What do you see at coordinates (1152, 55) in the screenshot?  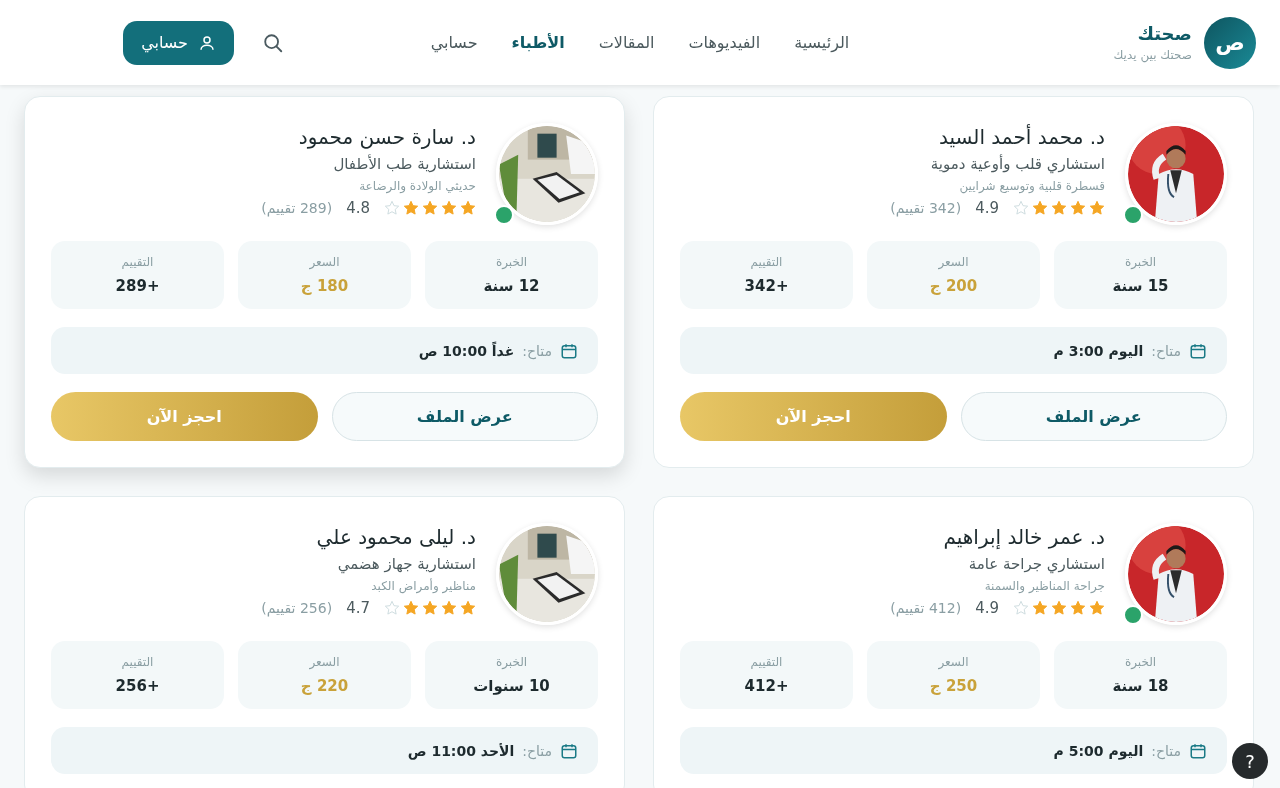 I see `brand-tagline: صحتك بين يديك` at bounding box center [1152, 55].